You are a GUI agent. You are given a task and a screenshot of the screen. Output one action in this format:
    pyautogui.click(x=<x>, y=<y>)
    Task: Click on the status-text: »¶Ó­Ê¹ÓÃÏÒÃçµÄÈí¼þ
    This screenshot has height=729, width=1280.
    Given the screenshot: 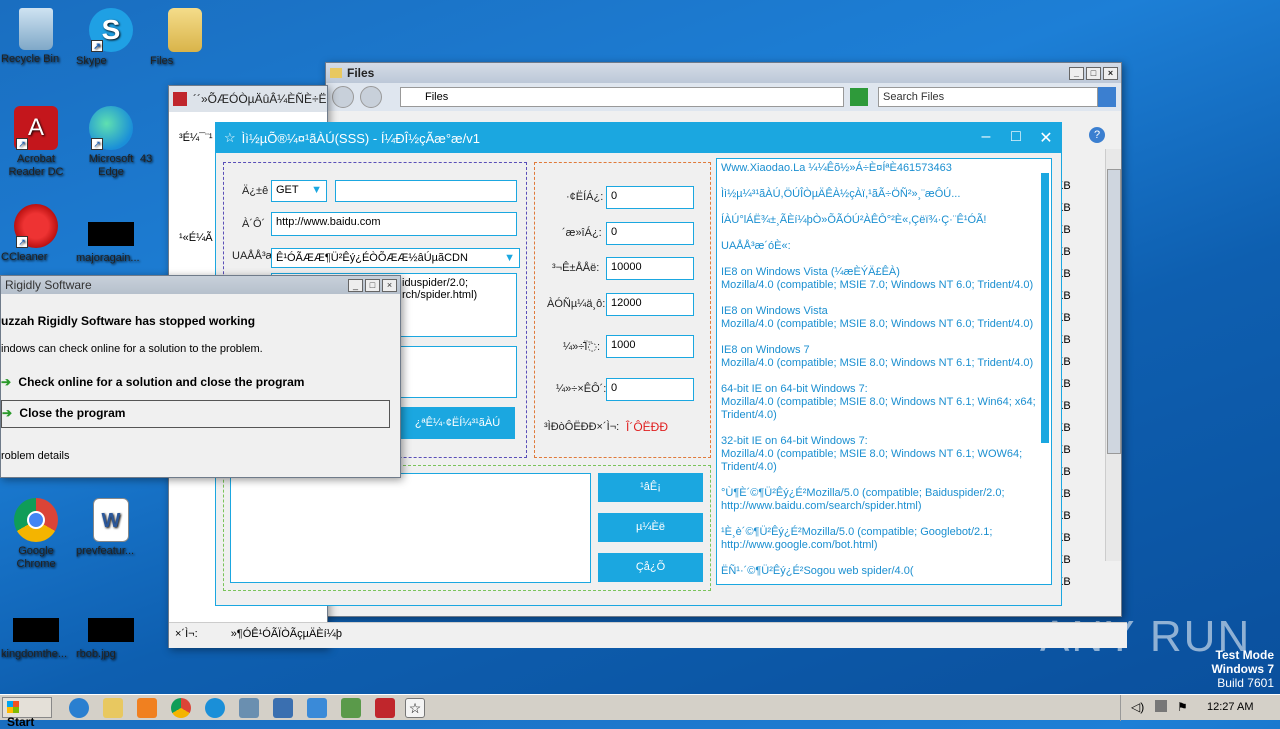 What is the action you would take?
    pyautogui.click(x=286, y=634)
    